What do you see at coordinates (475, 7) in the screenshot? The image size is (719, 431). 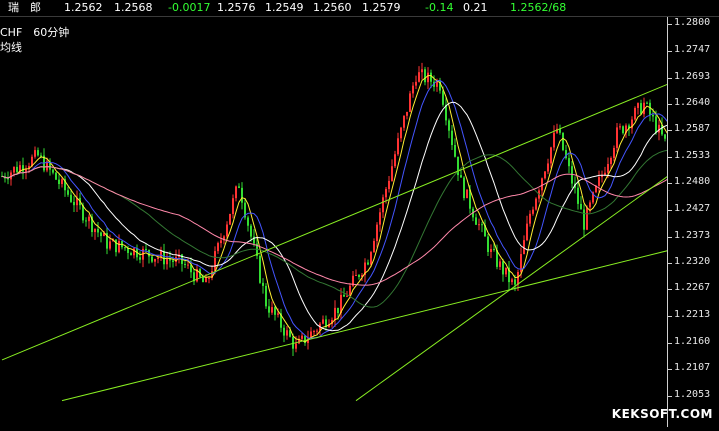 I see `quote-field: 0.21` at bounding box center [475, 7].